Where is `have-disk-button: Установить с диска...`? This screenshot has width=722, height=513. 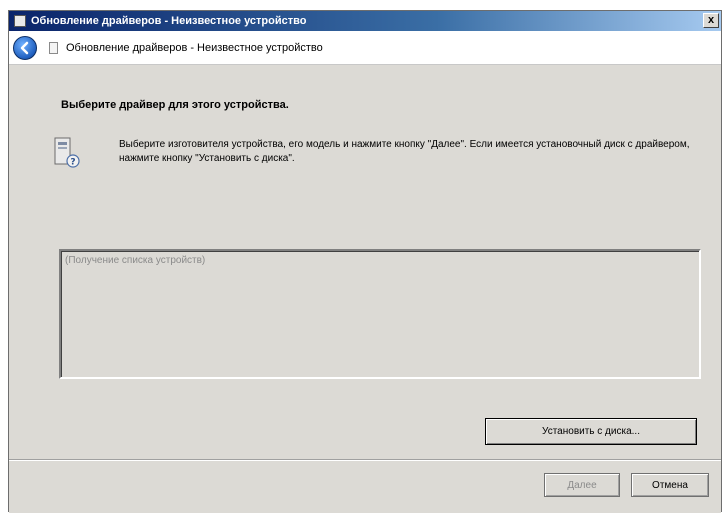 have-disk-button: Установить с диска... is located at coordinates (591, 431).